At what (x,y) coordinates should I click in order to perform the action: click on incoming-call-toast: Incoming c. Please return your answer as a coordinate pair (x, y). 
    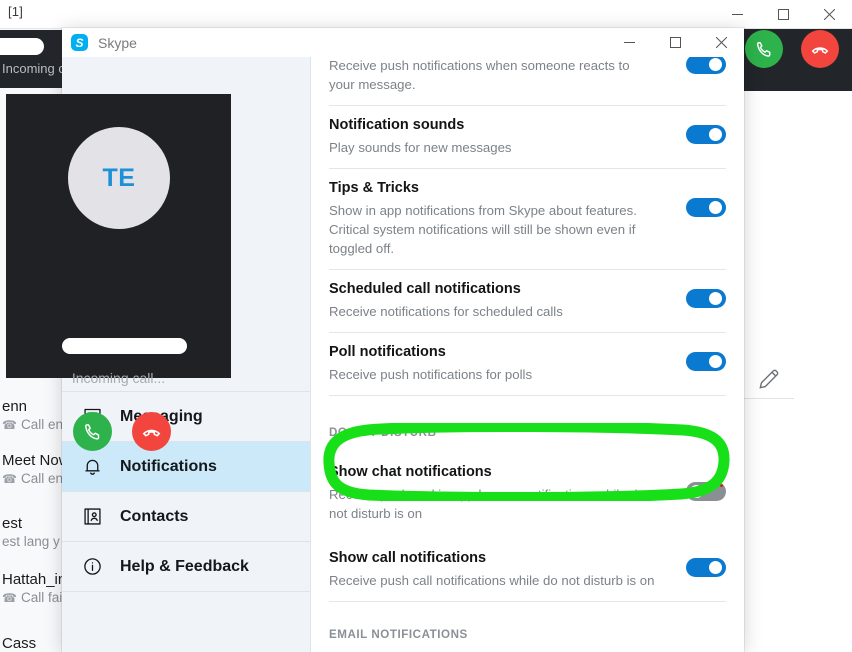
    Looking at the image, I should click on (31, 59).